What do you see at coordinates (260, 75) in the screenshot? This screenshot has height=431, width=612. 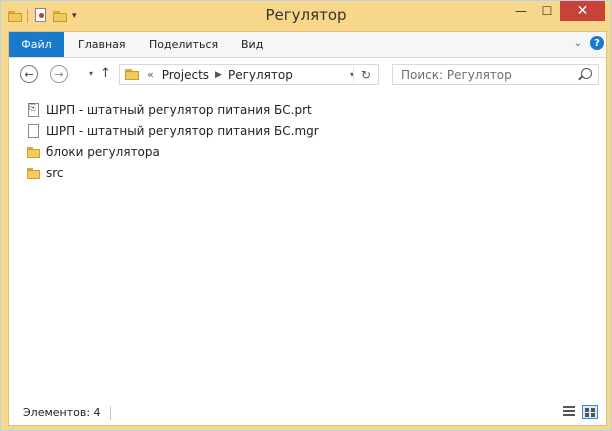 I see `breadcrumb-current: Регулятор` at bounding box center [260, 75].